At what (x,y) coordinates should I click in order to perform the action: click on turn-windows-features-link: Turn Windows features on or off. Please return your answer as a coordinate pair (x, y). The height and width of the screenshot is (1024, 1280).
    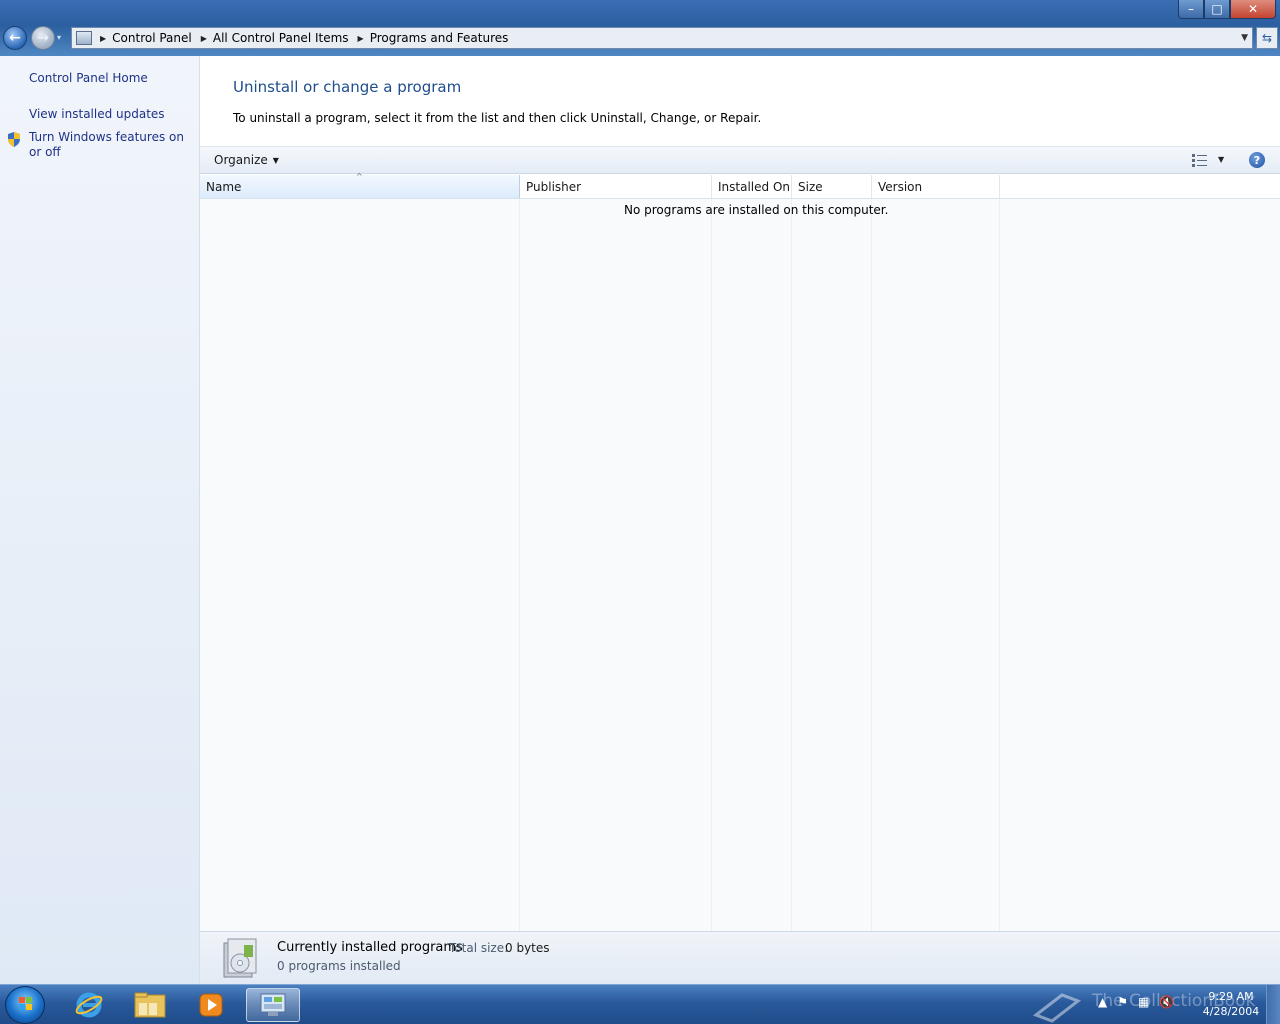
    Looking at the image, I should click on (111, 145).